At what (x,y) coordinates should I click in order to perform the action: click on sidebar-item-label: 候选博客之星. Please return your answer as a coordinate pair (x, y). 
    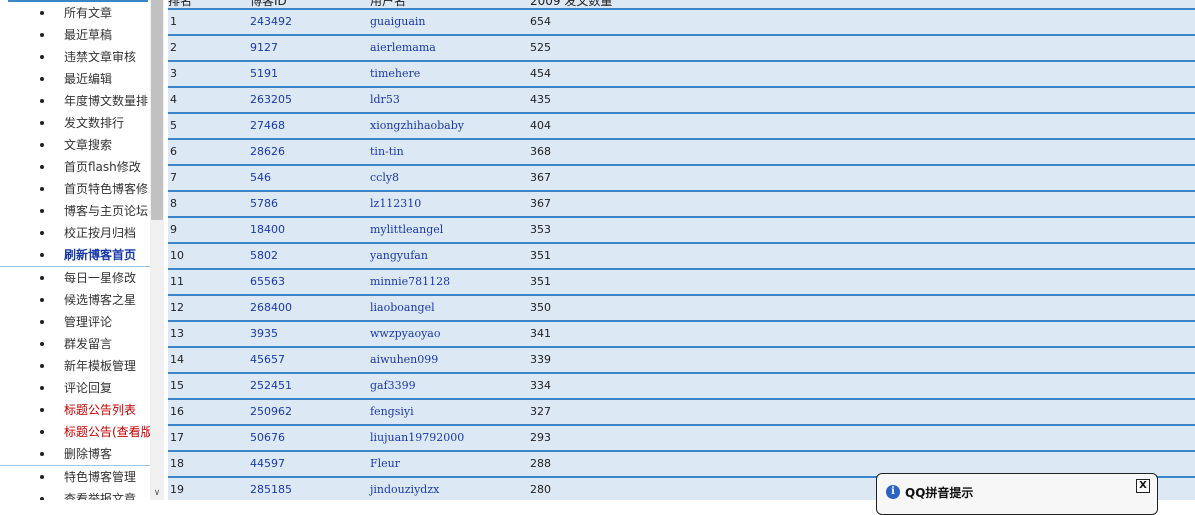
    Looking at the image, I should click on (100, 300).